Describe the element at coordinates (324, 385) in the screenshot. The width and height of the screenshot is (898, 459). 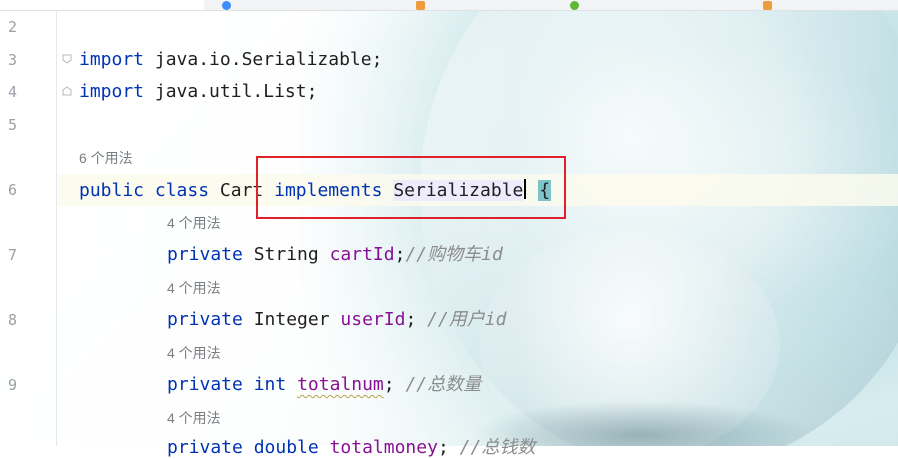
I see `code-line-field-totalnum: private int totalnum; //总数量` at that location.